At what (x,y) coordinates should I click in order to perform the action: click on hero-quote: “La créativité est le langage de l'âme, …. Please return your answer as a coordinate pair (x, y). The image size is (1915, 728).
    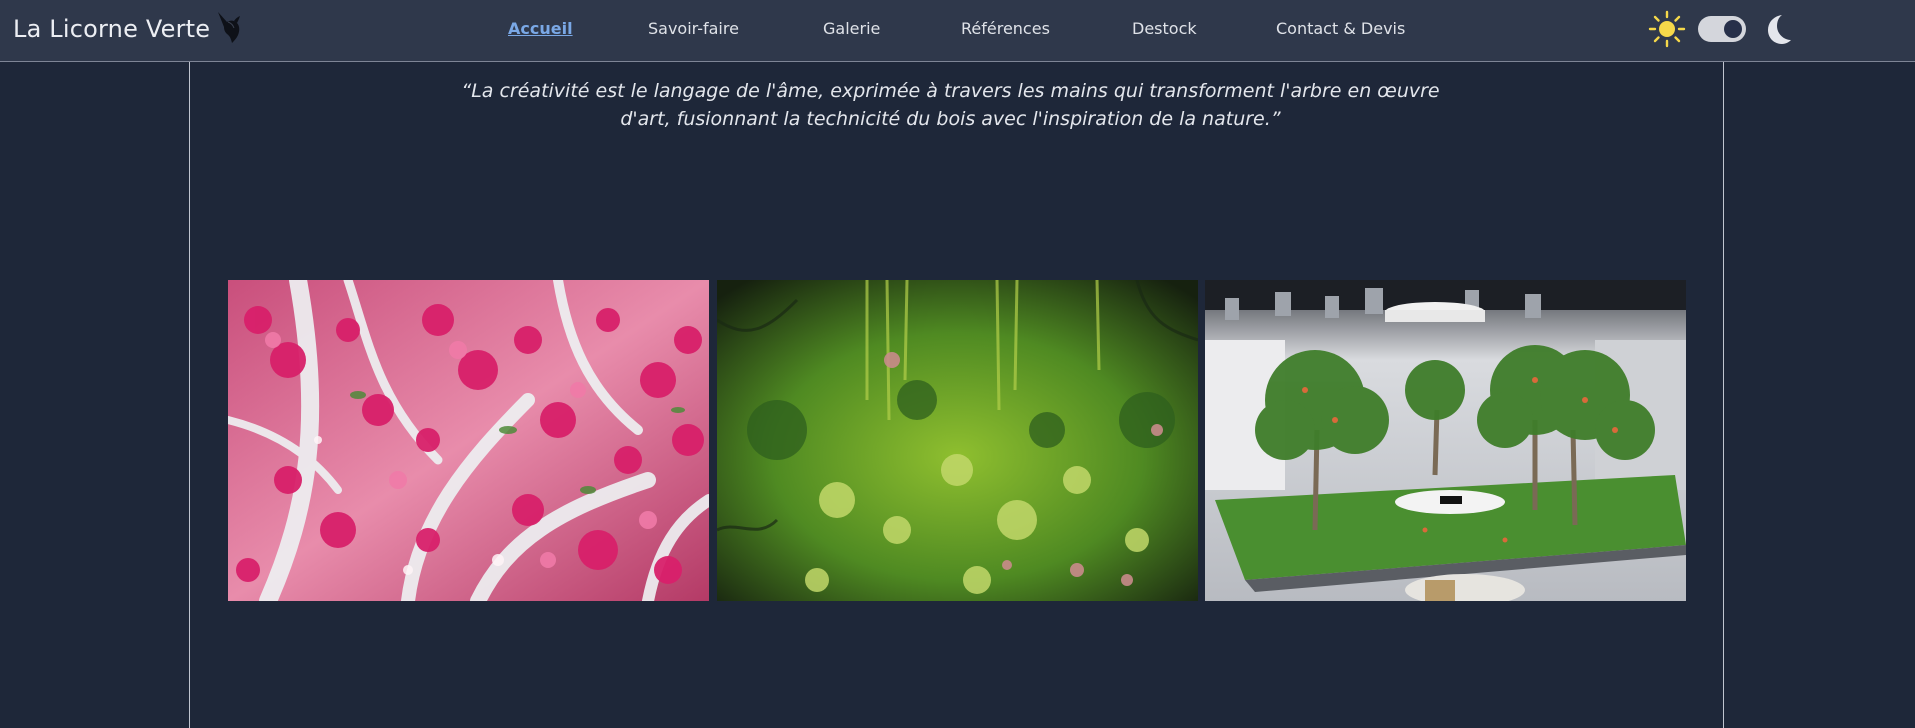
    Looking at the image, I should click on (950, 105).